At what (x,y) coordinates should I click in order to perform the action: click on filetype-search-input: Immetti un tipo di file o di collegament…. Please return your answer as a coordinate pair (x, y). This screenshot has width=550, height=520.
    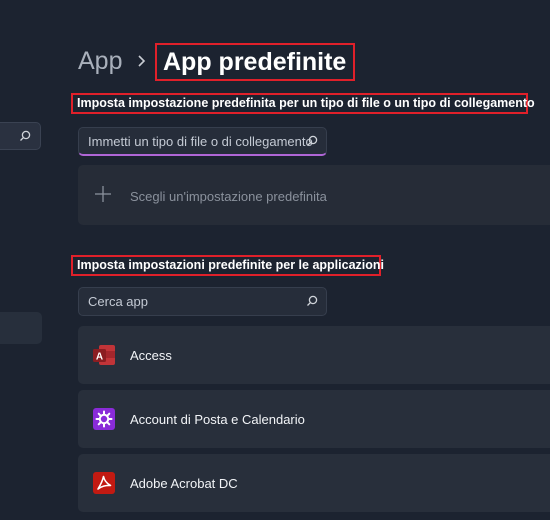
    Looking at the image, I should click on (202, 141).